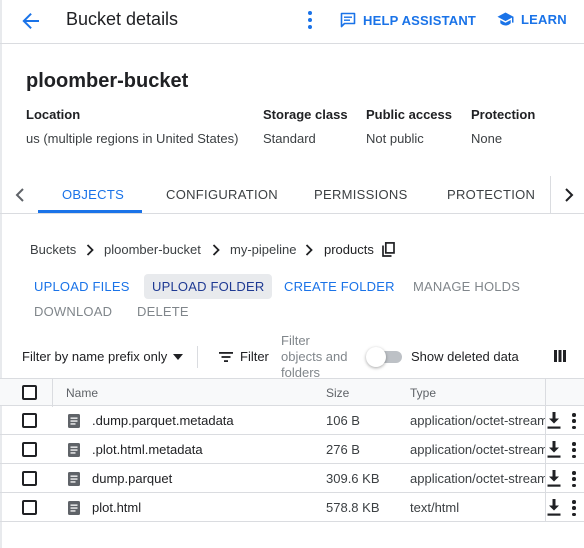 The image size is (584, 548). What do you see at coordinates (163, 311) in the screenshot?
I see `delete-button: DELETE` at bounding box center [163, 311].